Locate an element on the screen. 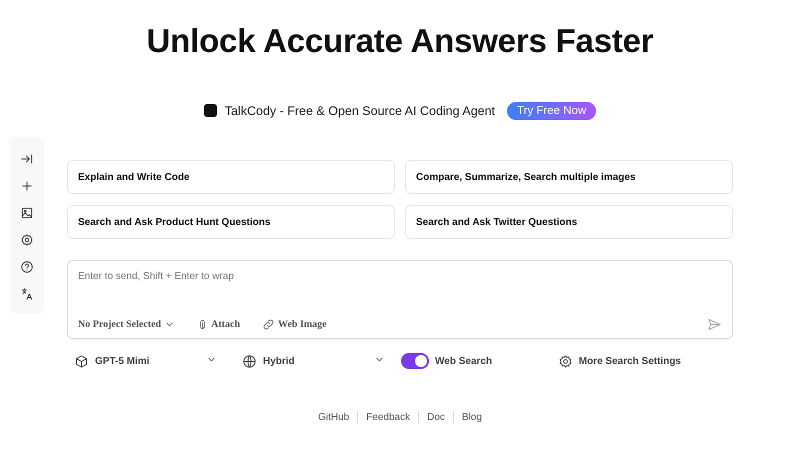 The width and height of the screenshot is (800, 450). collapse-icon is located at coordinates (27, 159).